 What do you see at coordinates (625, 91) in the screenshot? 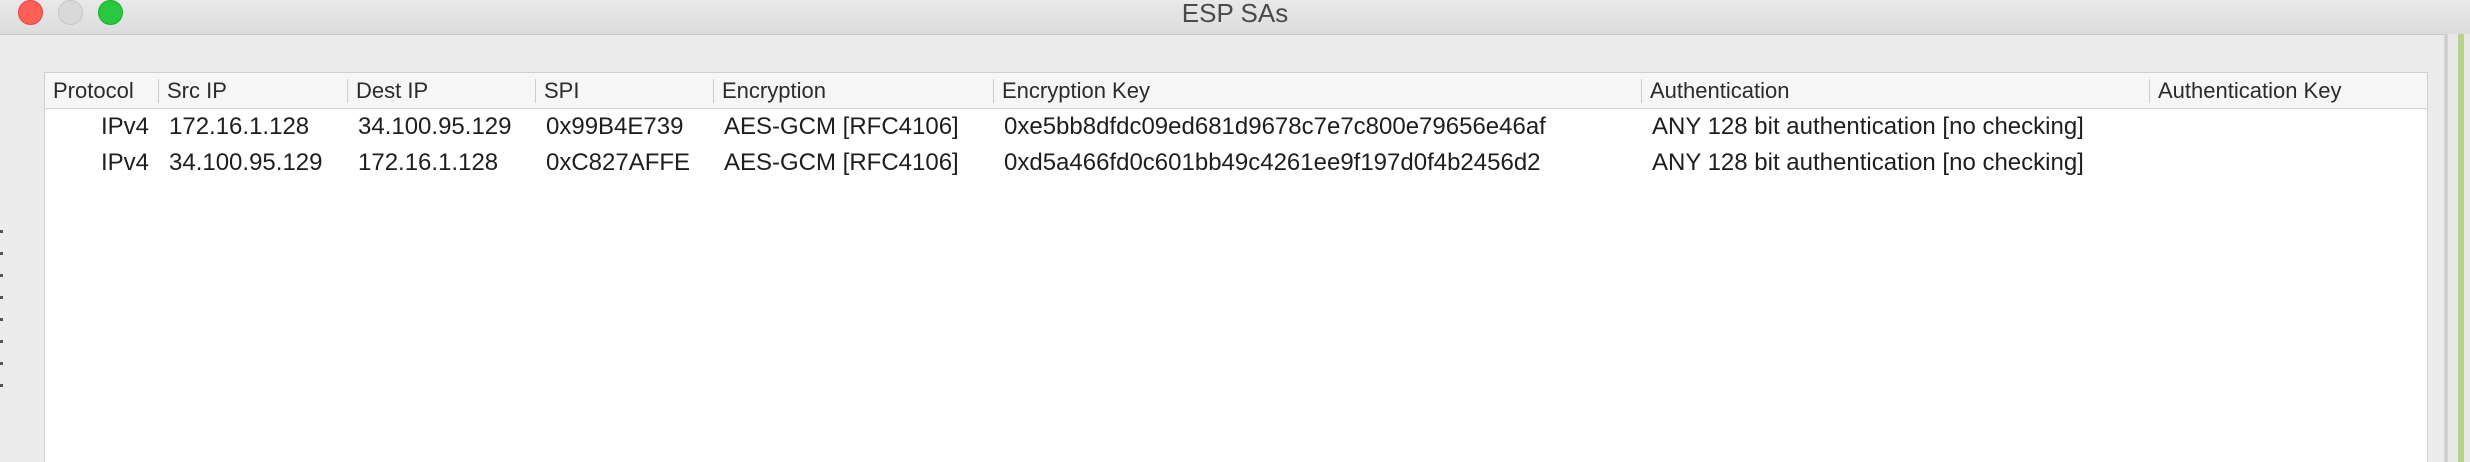
I see `column-header-spi: SPI` at bounding box center [625, 91].